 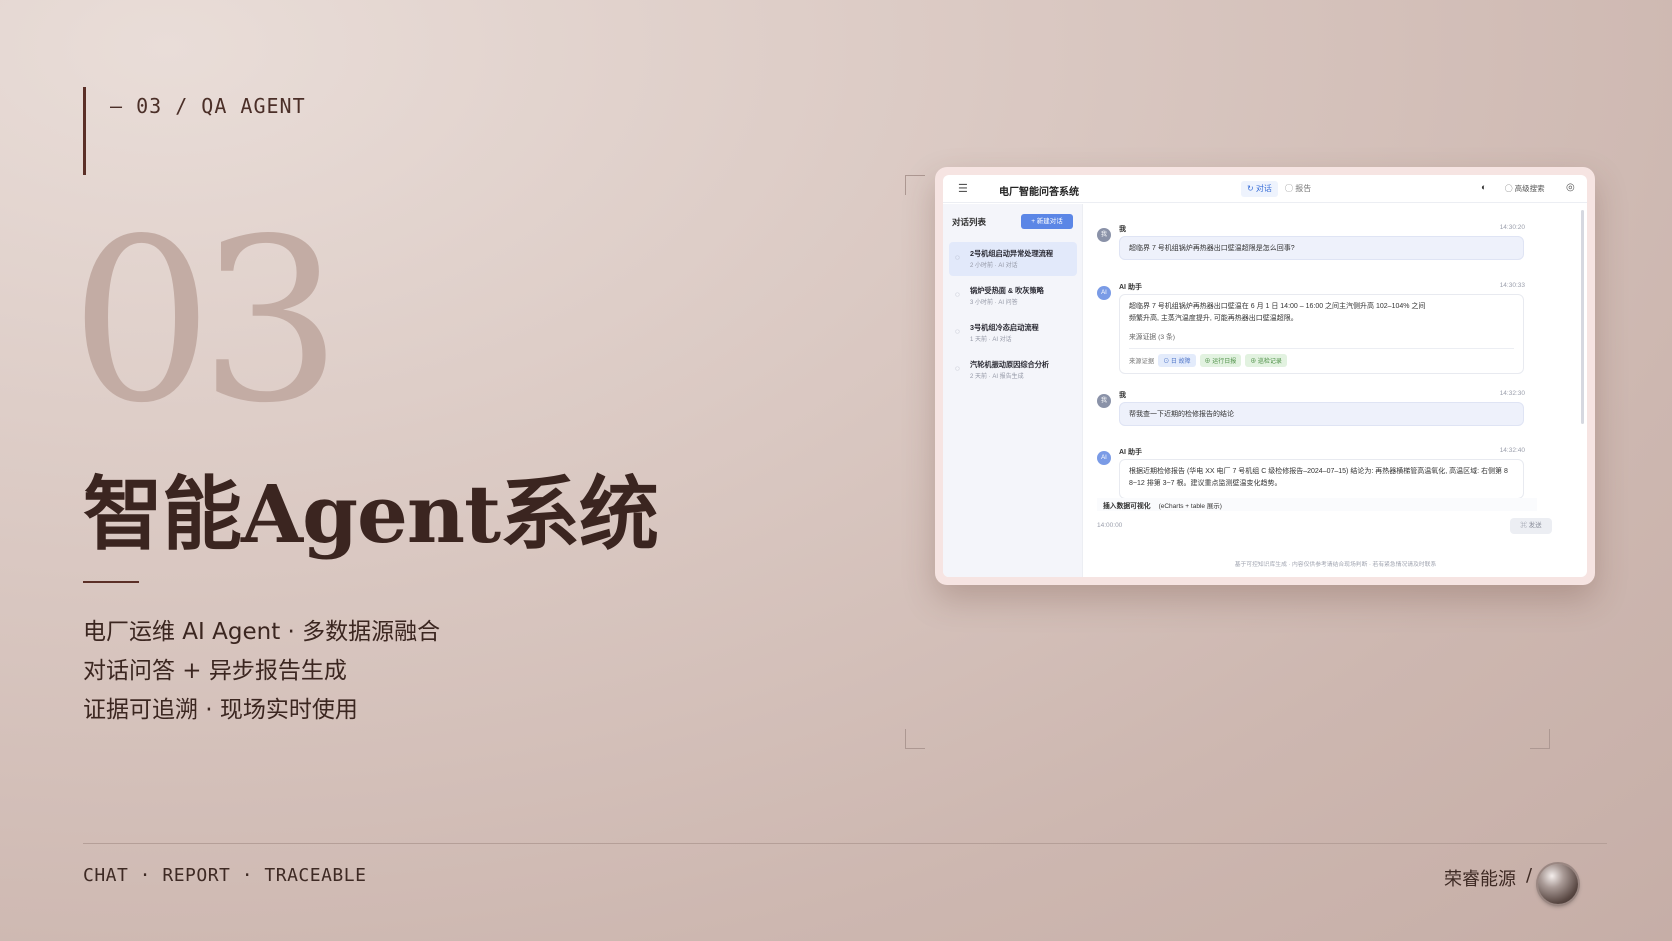 What do you see at coordinates (1298, 188) in the screenshot?
I see `tab-report: ◯ 报告` at bounding box center [1298, 188].